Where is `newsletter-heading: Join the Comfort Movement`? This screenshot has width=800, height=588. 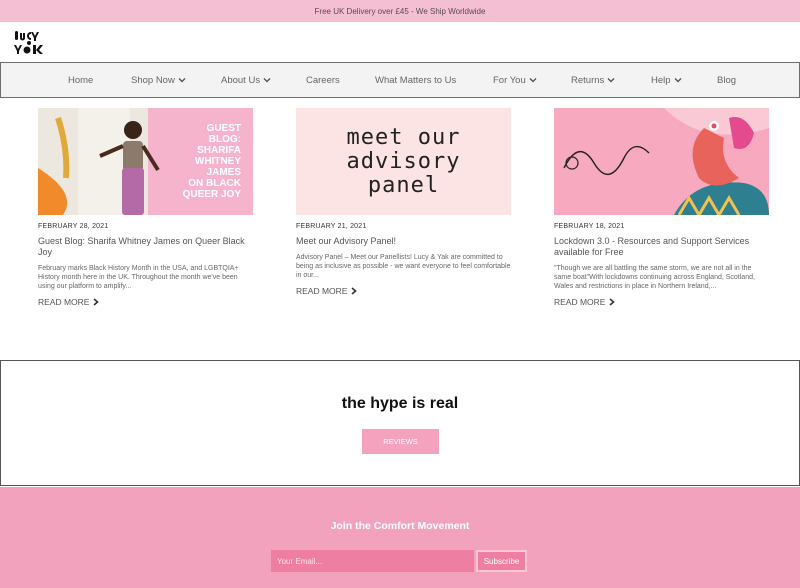 newsletter-heading: Join the Comfort Movement is located at coordinates (400, 526).